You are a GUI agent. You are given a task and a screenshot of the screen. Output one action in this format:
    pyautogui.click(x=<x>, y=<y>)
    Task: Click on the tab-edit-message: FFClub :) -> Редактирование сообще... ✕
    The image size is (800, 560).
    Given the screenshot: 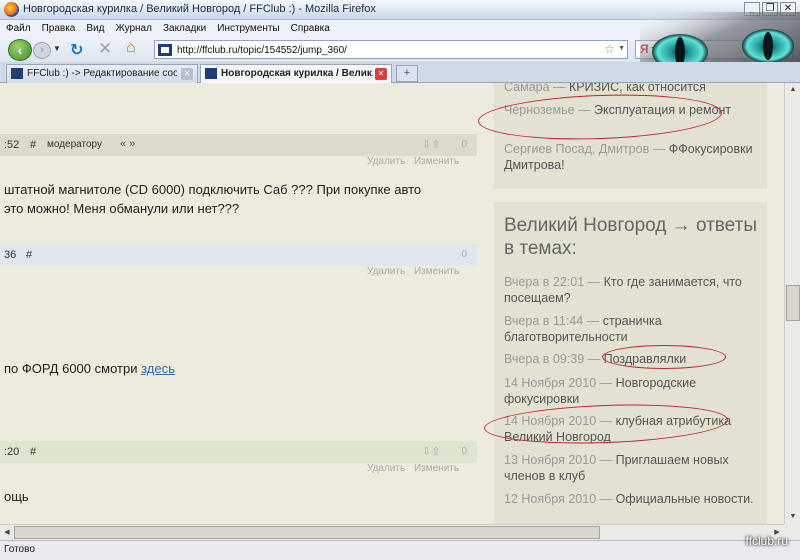 What is the action you would take?
    pyautogui.click(x=102, y=73)
    